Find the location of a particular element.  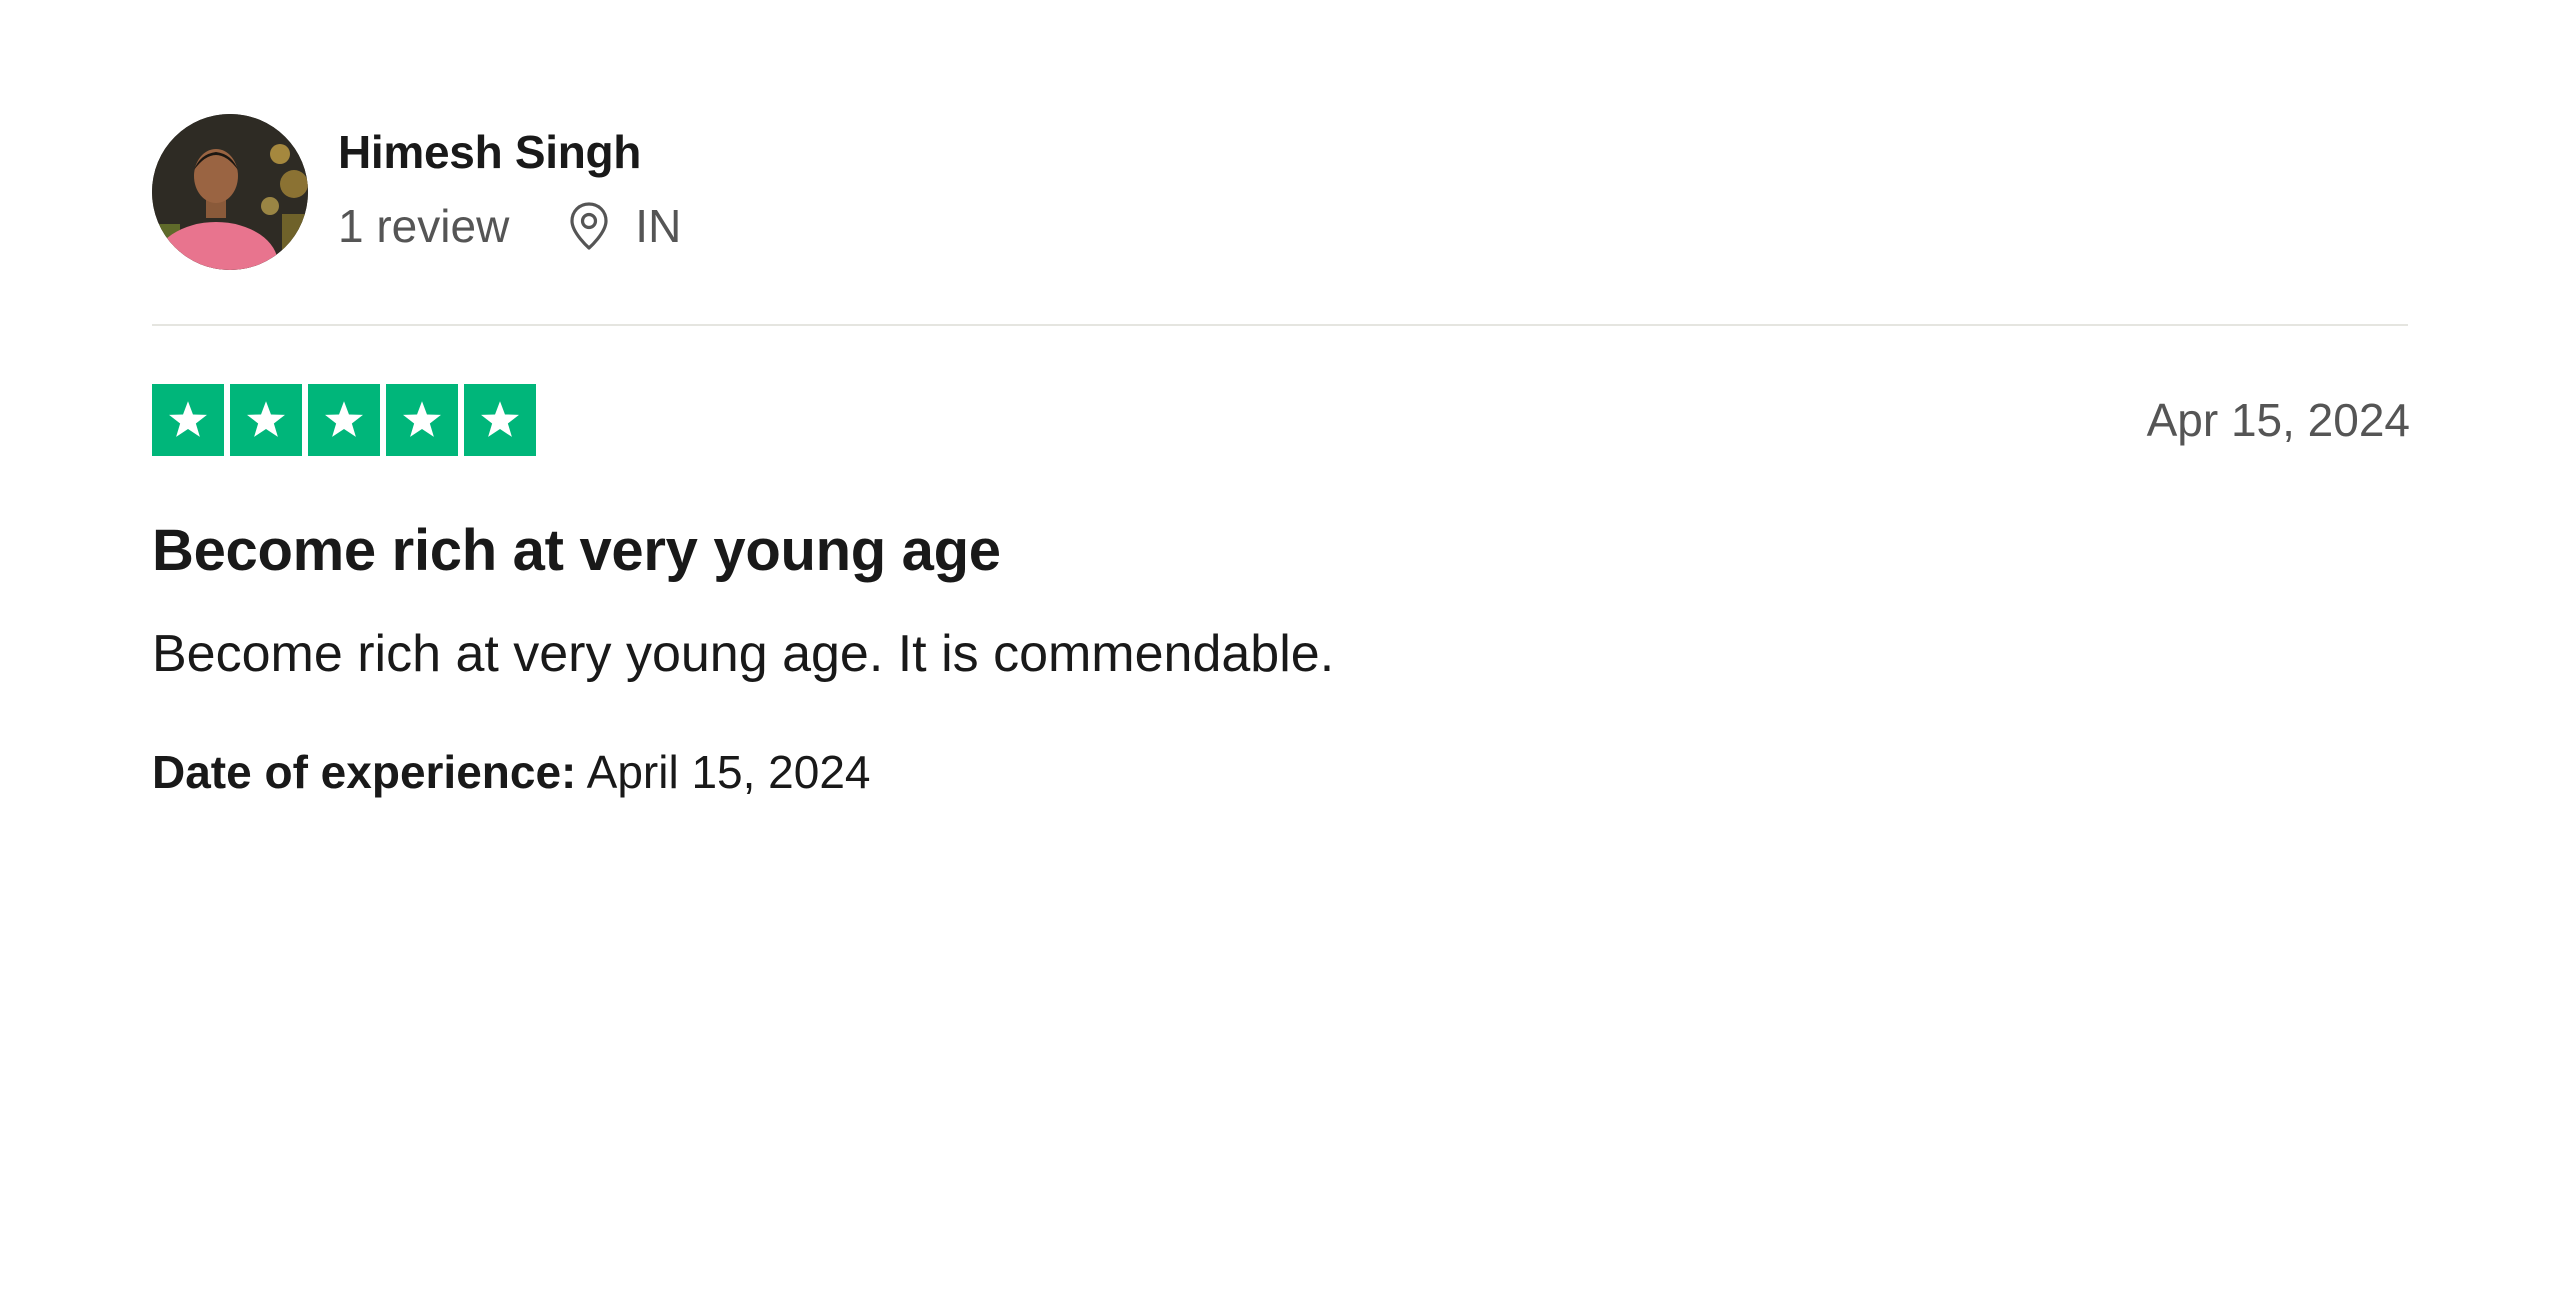

location-pin-icon is located at coordinates (589, 226).